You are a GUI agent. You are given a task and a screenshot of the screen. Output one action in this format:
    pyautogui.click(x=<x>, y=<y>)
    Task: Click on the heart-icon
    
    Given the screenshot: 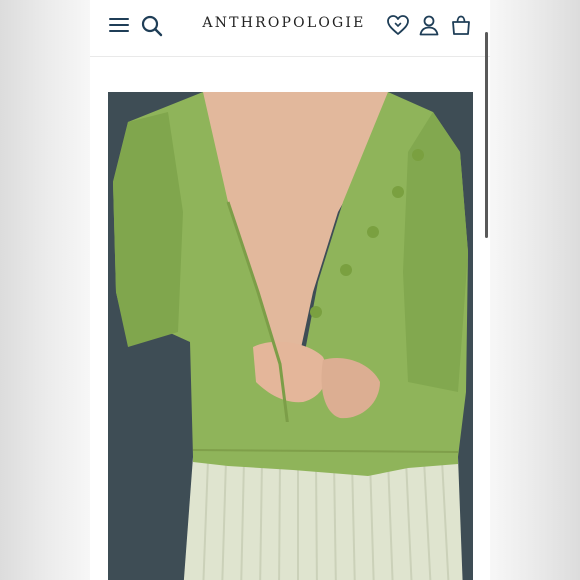 What is the action you would take?
    pyautogui.click(x=398, y=25)
    